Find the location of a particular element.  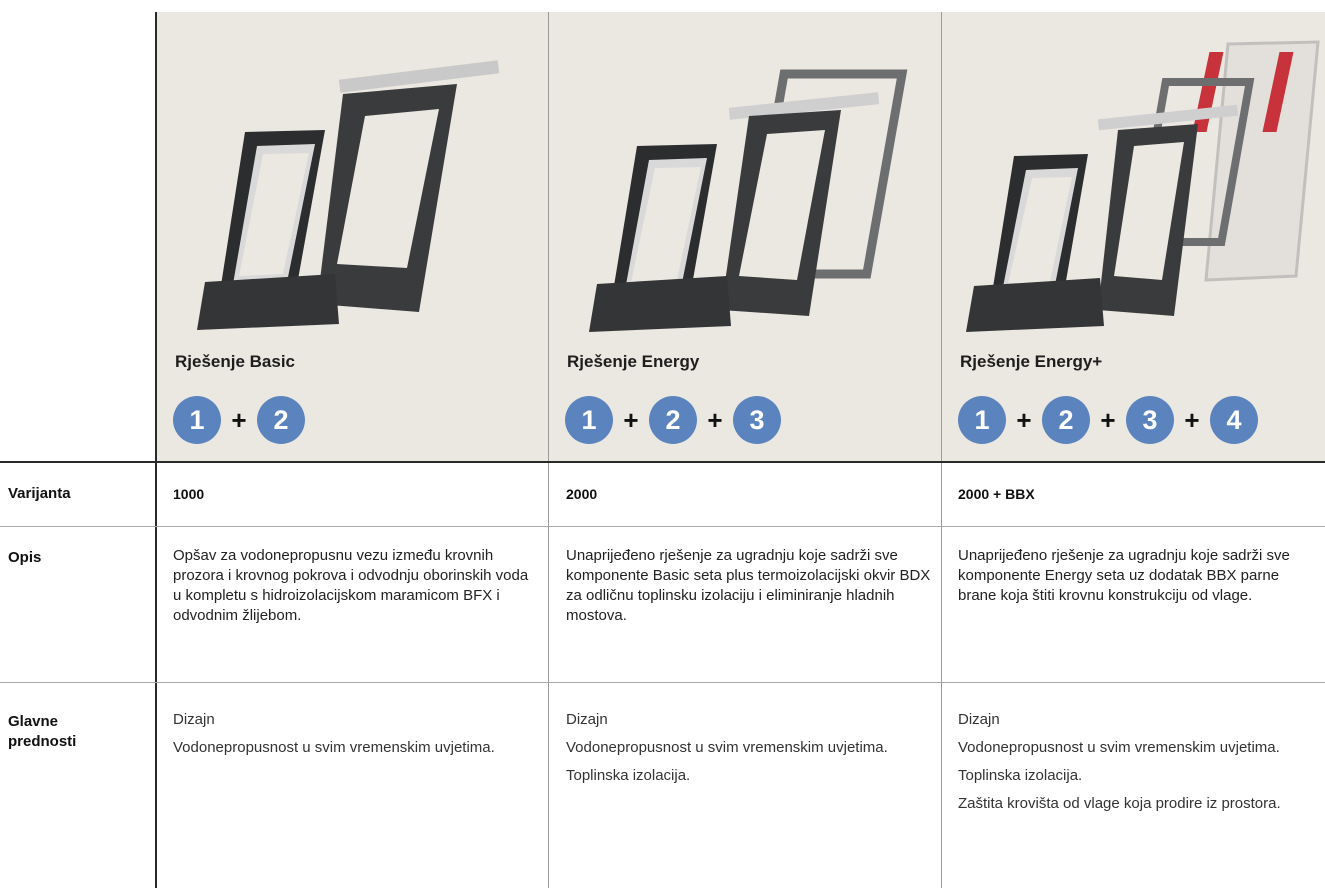

label-column-divider is located at coordinates (156, 450).